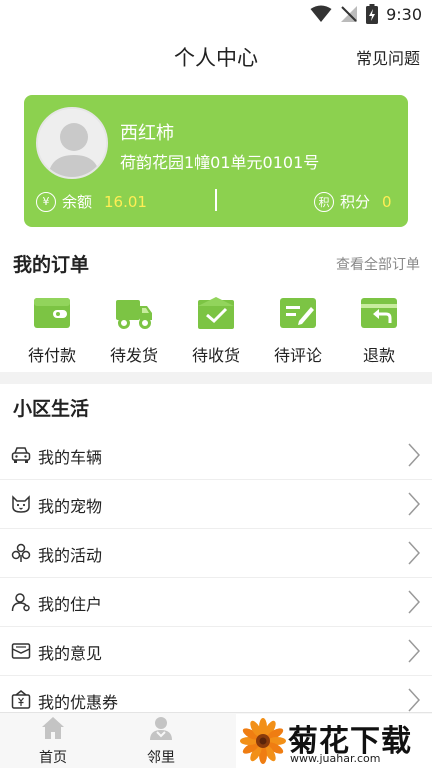 Image resolution: width=432 pixels, height=768 pixels. Describe the element at coordinates (52, 331) in the screenshot. I see `order-pending-payment: 待付款` at that location.